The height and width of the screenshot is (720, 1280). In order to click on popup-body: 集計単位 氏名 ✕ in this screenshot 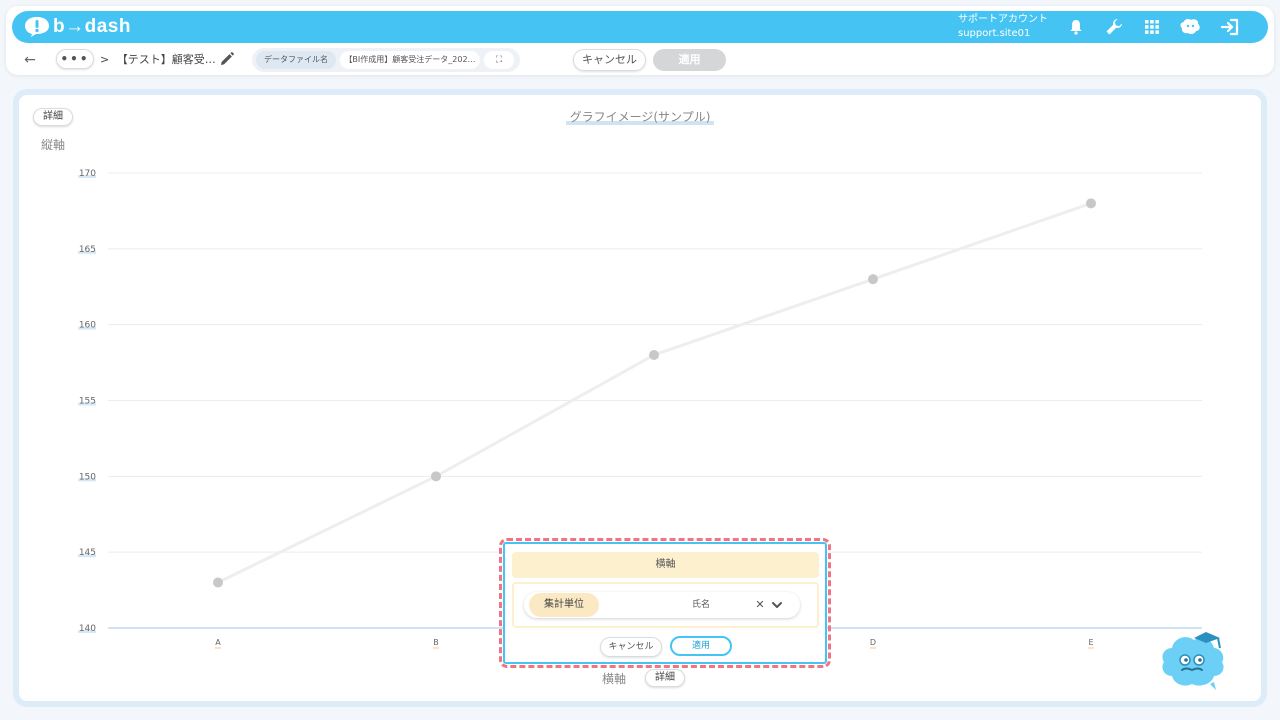, I will do `click(665, 605)`.